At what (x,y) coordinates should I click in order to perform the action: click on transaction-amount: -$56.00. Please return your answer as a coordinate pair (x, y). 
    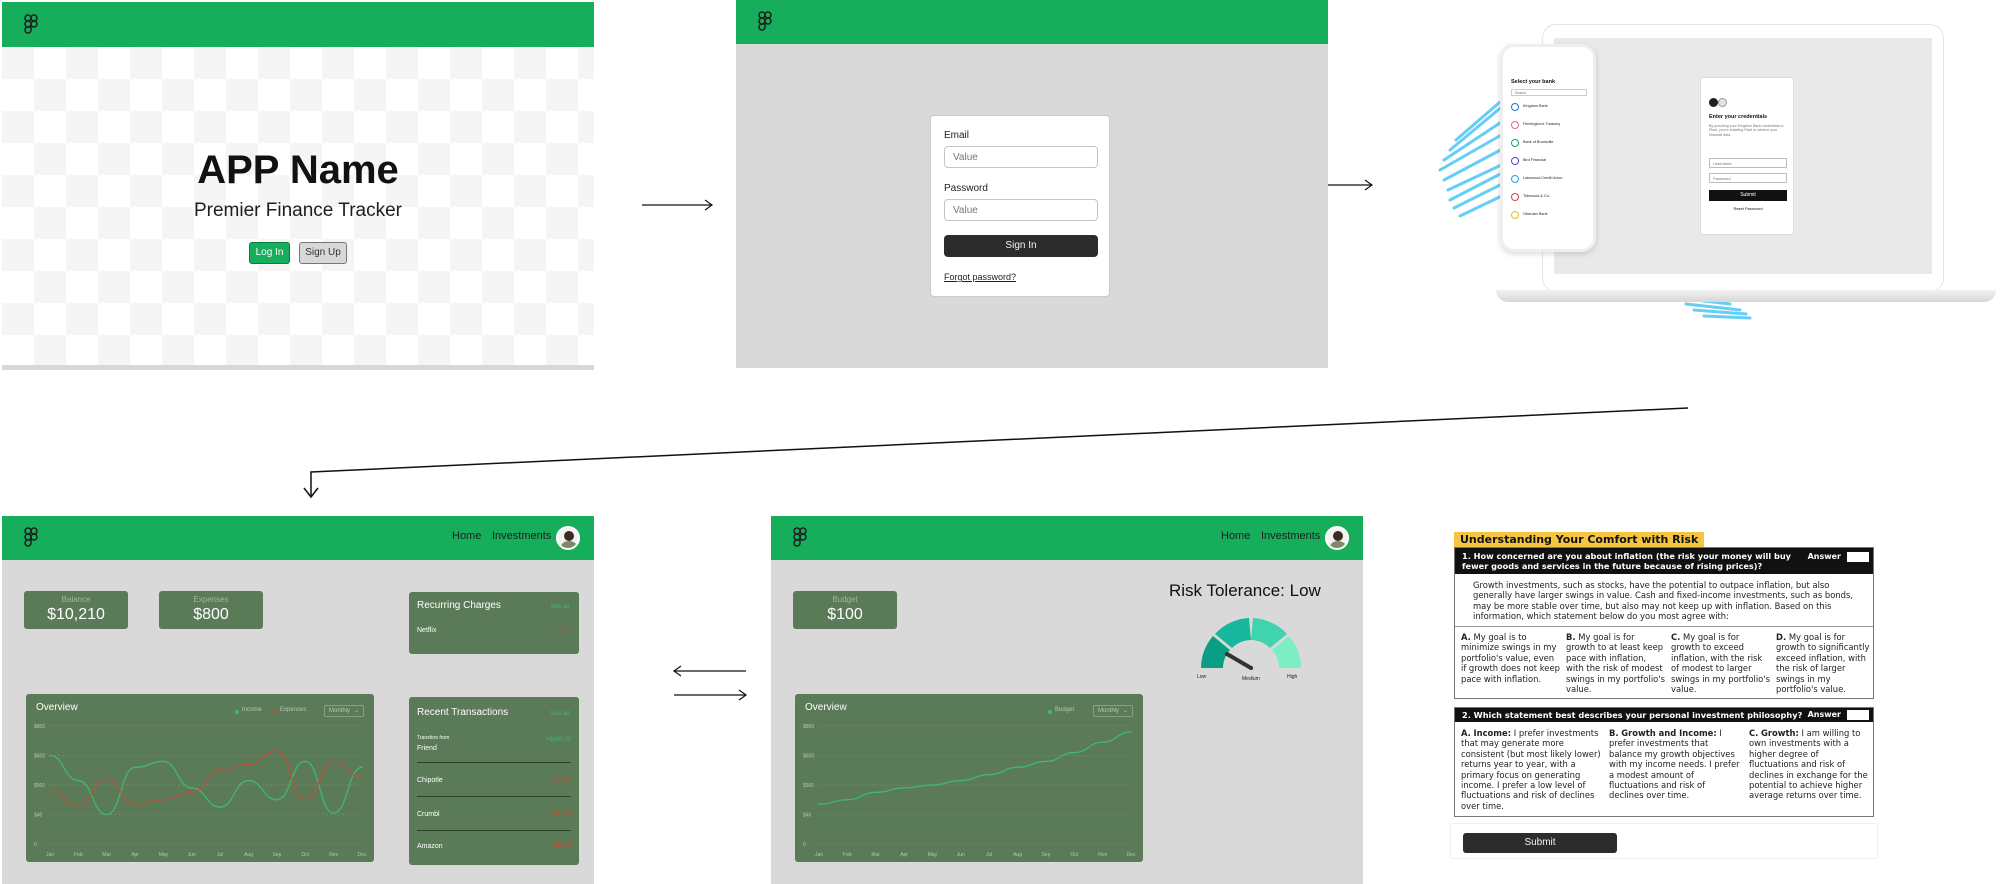
    Looking at the image, I should click on (560, 846).